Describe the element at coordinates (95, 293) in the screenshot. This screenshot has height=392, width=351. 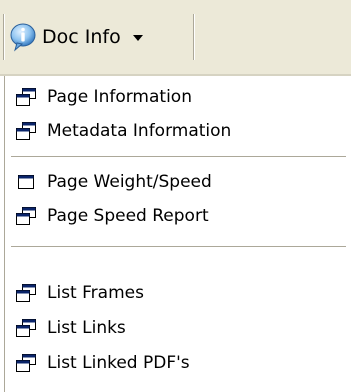
I see `menu-item-label: List Frames` at that location.